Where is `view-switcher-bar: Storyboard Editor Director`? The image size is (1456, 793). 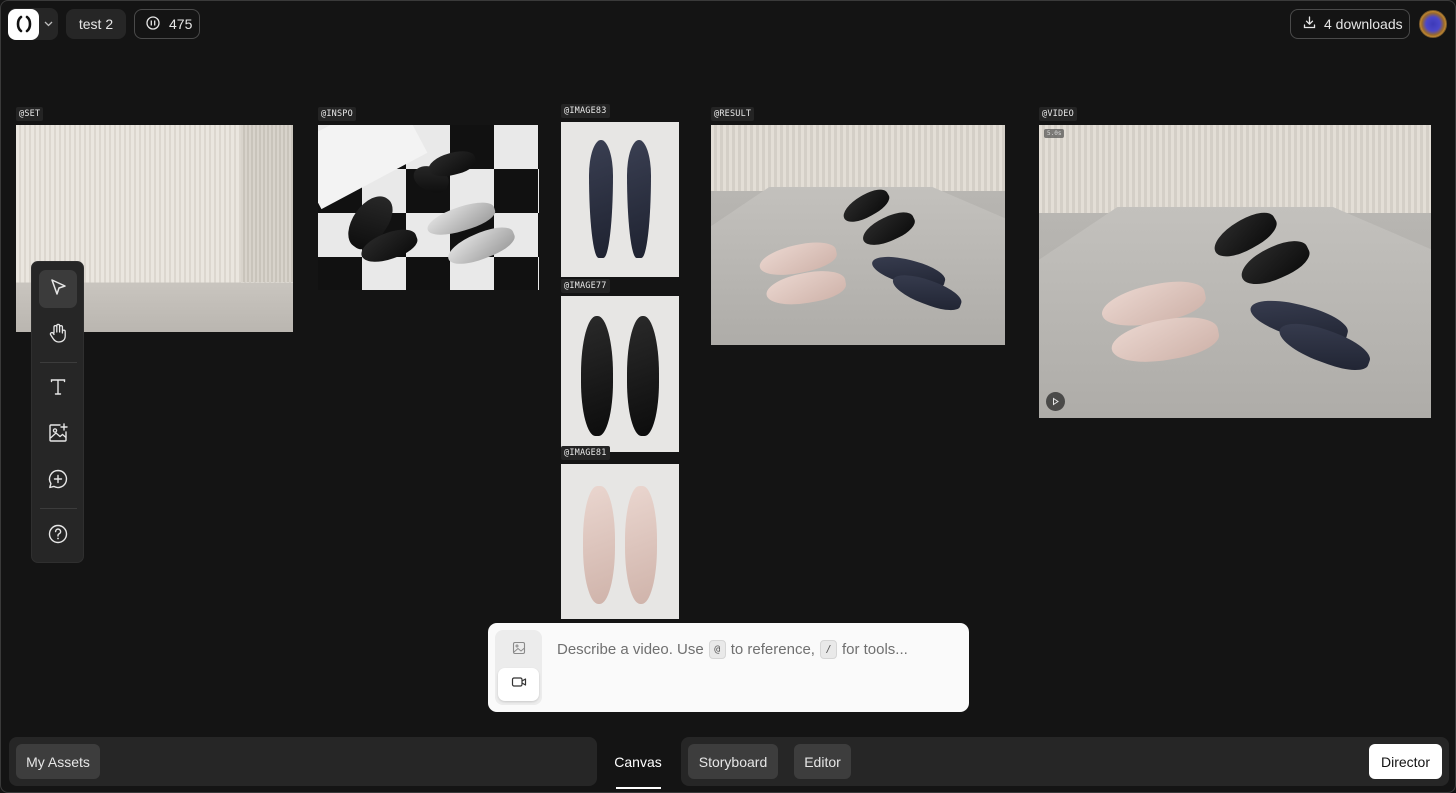 view-switcher-bar: Storyboard Editor Director is located at coordinates (1065, 761).